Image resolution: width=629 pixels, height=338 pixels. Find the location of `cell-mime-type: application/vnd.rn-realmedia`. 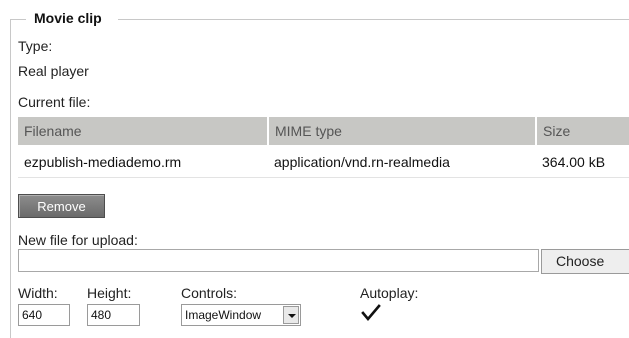

cell-mime-type: application/vnd.rn-realmedia is located at coordinates (402, 161).